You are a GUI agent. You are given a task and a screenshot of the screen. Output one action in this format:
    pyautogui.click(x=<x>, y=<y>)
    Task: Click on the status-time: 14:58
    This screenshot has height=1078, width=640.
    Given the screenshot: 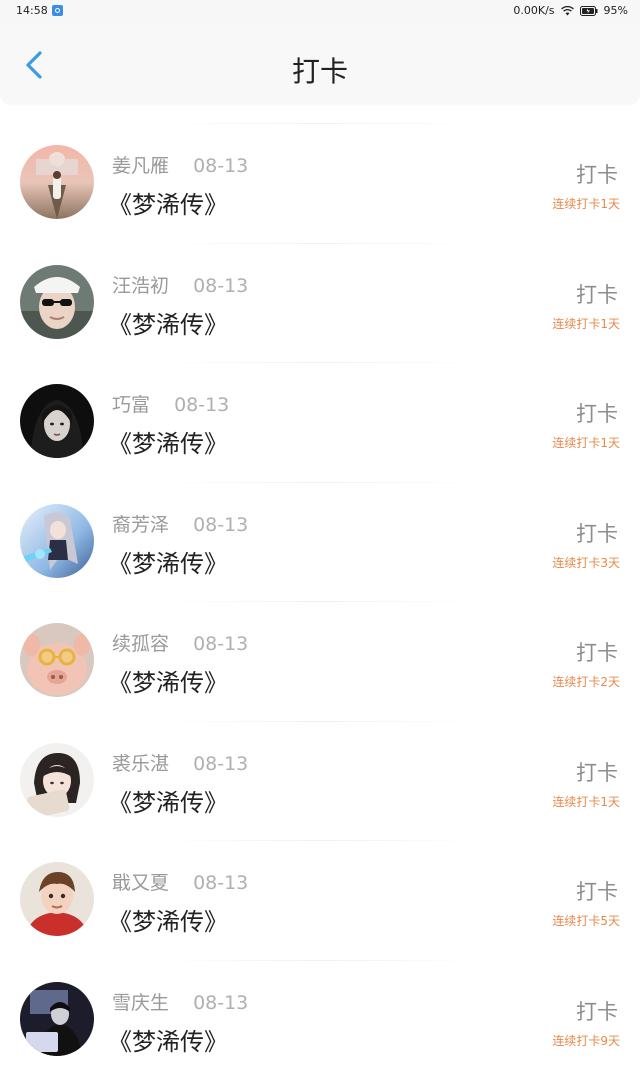 What is the action you would take?
    pyautogui.click(x=32, y=10)
    